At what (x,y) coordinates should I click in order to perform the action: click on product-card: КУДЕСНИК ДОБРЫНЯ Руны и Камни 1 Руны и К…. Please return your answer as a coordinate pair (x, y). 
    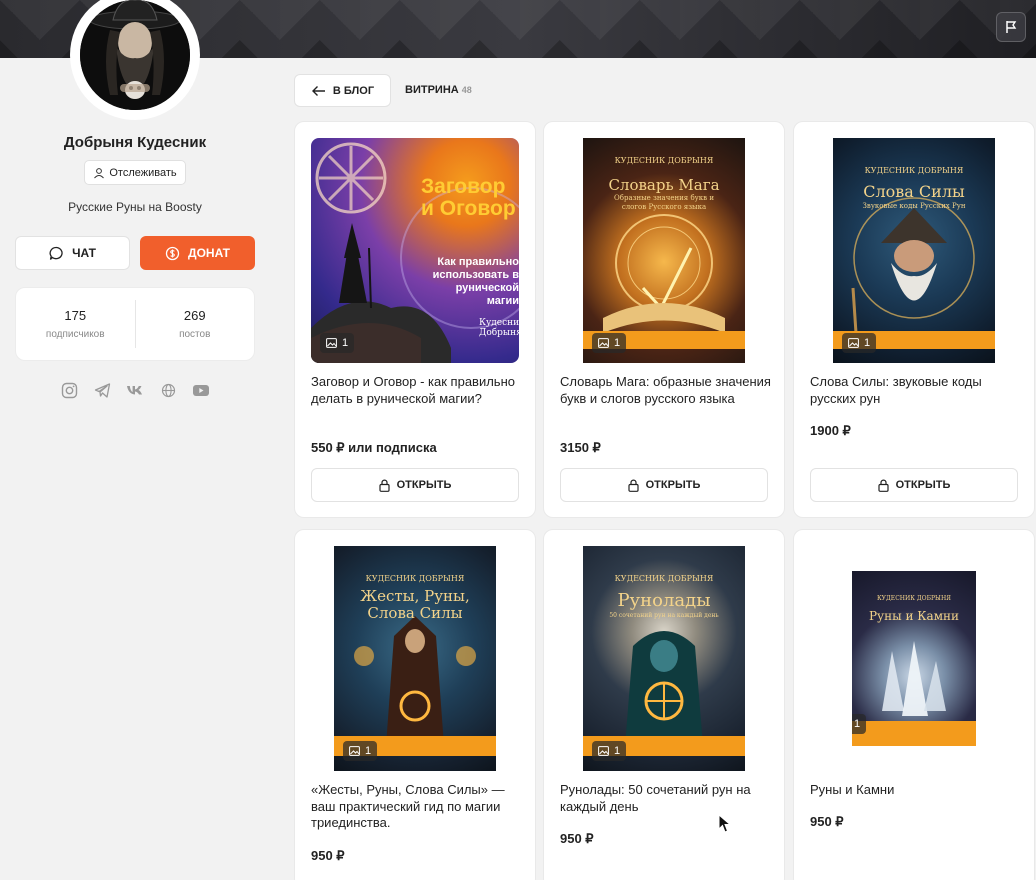
    Looking at the image, I should click on (914, 704).